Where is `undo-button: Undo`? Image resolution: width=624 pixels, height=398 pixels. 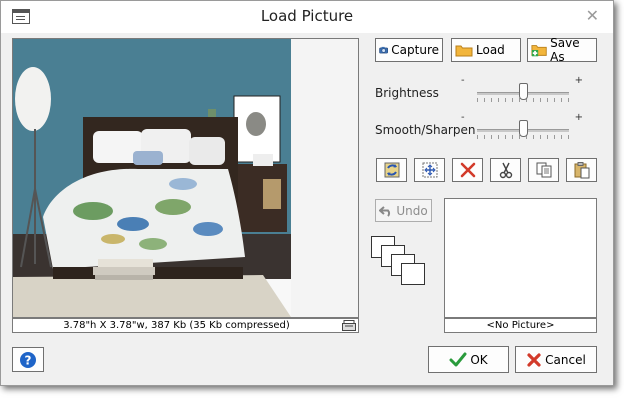
undo-button: Undo is located at coordinates (403, 210).